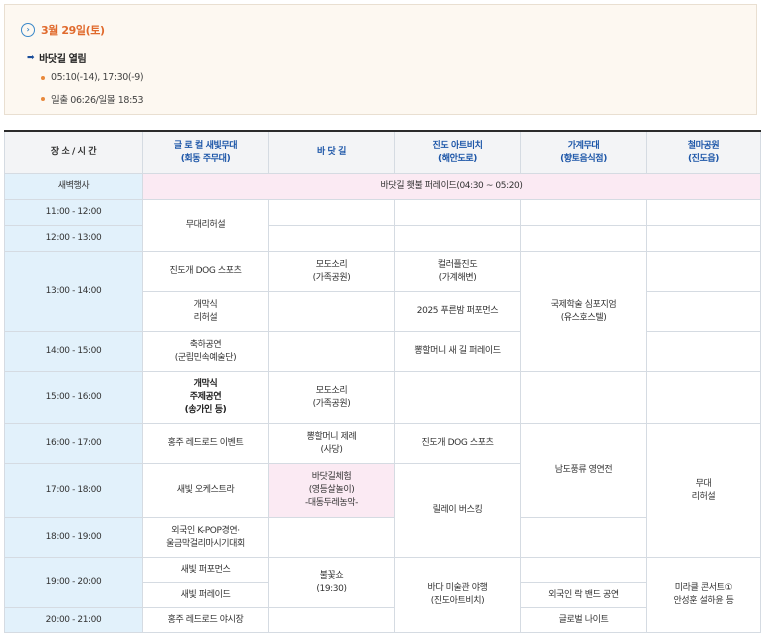 This screenshot has width=761, height=639. Describe the element at coordinates (457, 510) in the screenshot. I see `relay-busking-cell: 릴레이 버스킹` at that location.